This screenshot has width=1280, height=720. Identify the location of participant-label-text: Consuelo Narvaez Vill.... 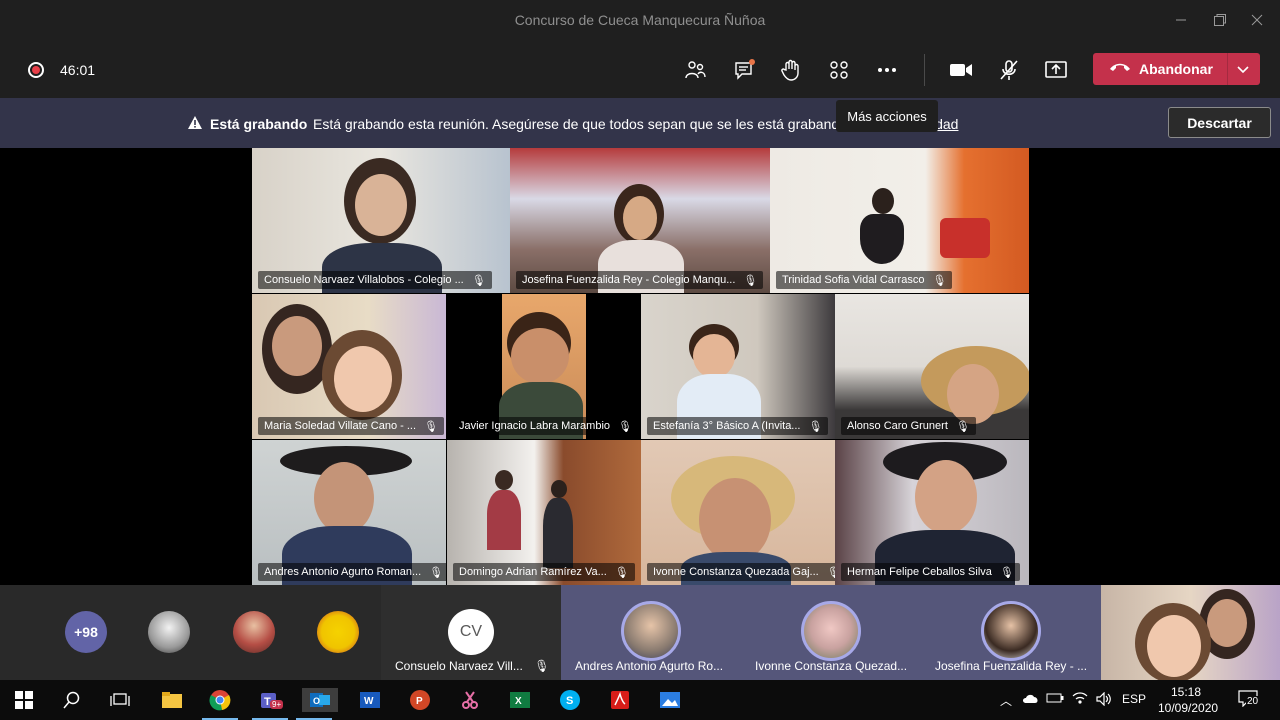
(459, 666).